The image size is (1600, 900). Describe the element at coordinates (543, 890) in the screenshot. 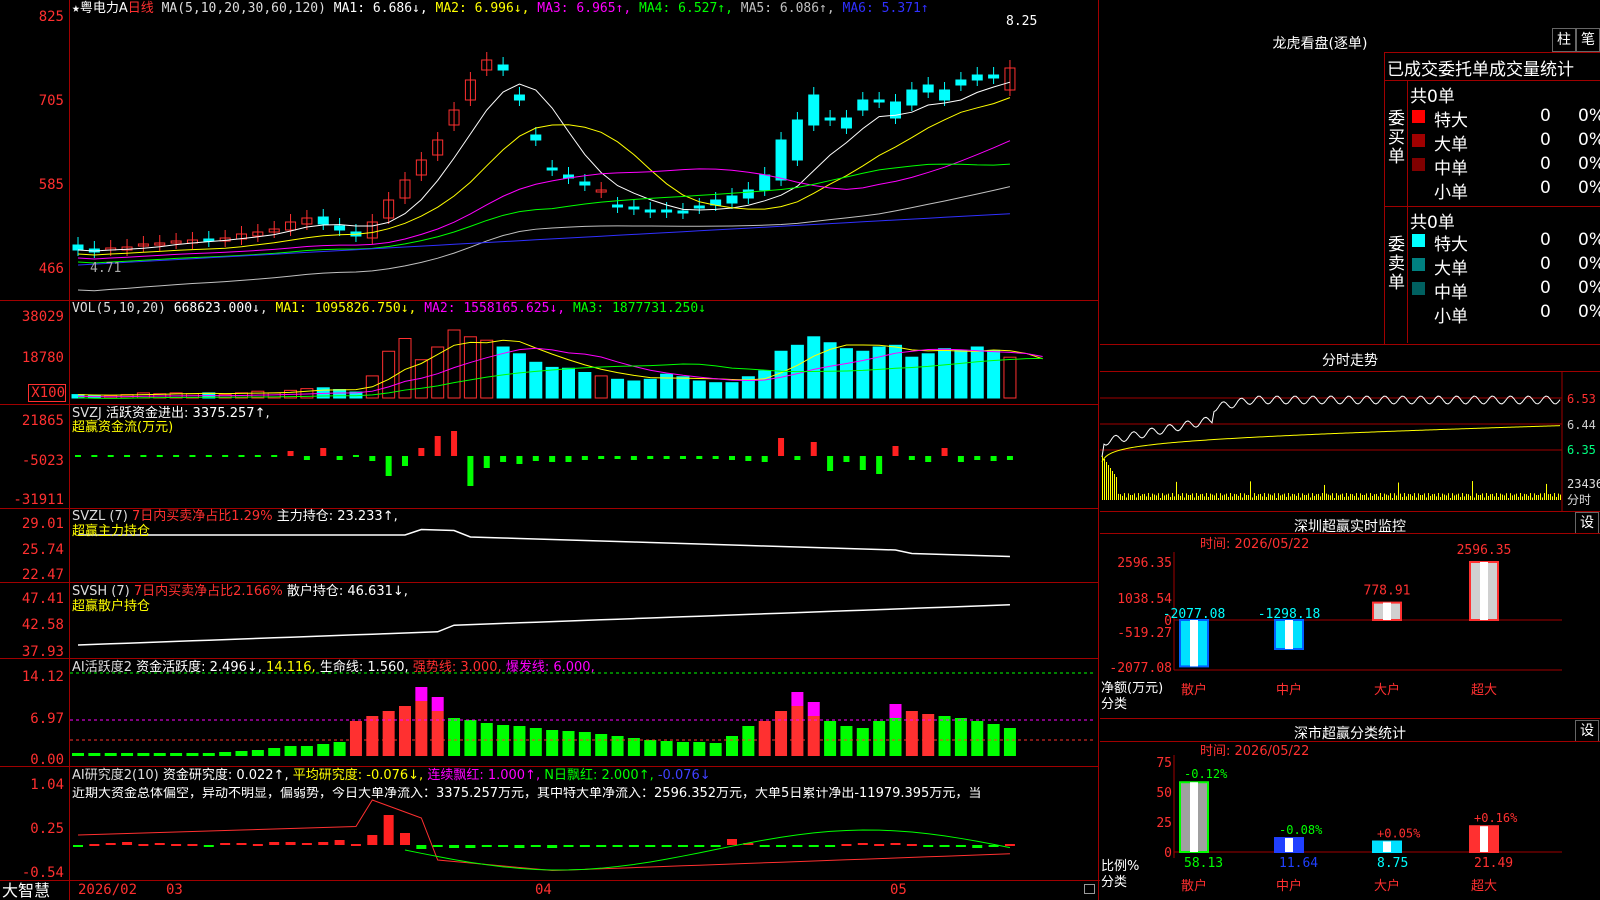

I see `date-04: 04` at that location.